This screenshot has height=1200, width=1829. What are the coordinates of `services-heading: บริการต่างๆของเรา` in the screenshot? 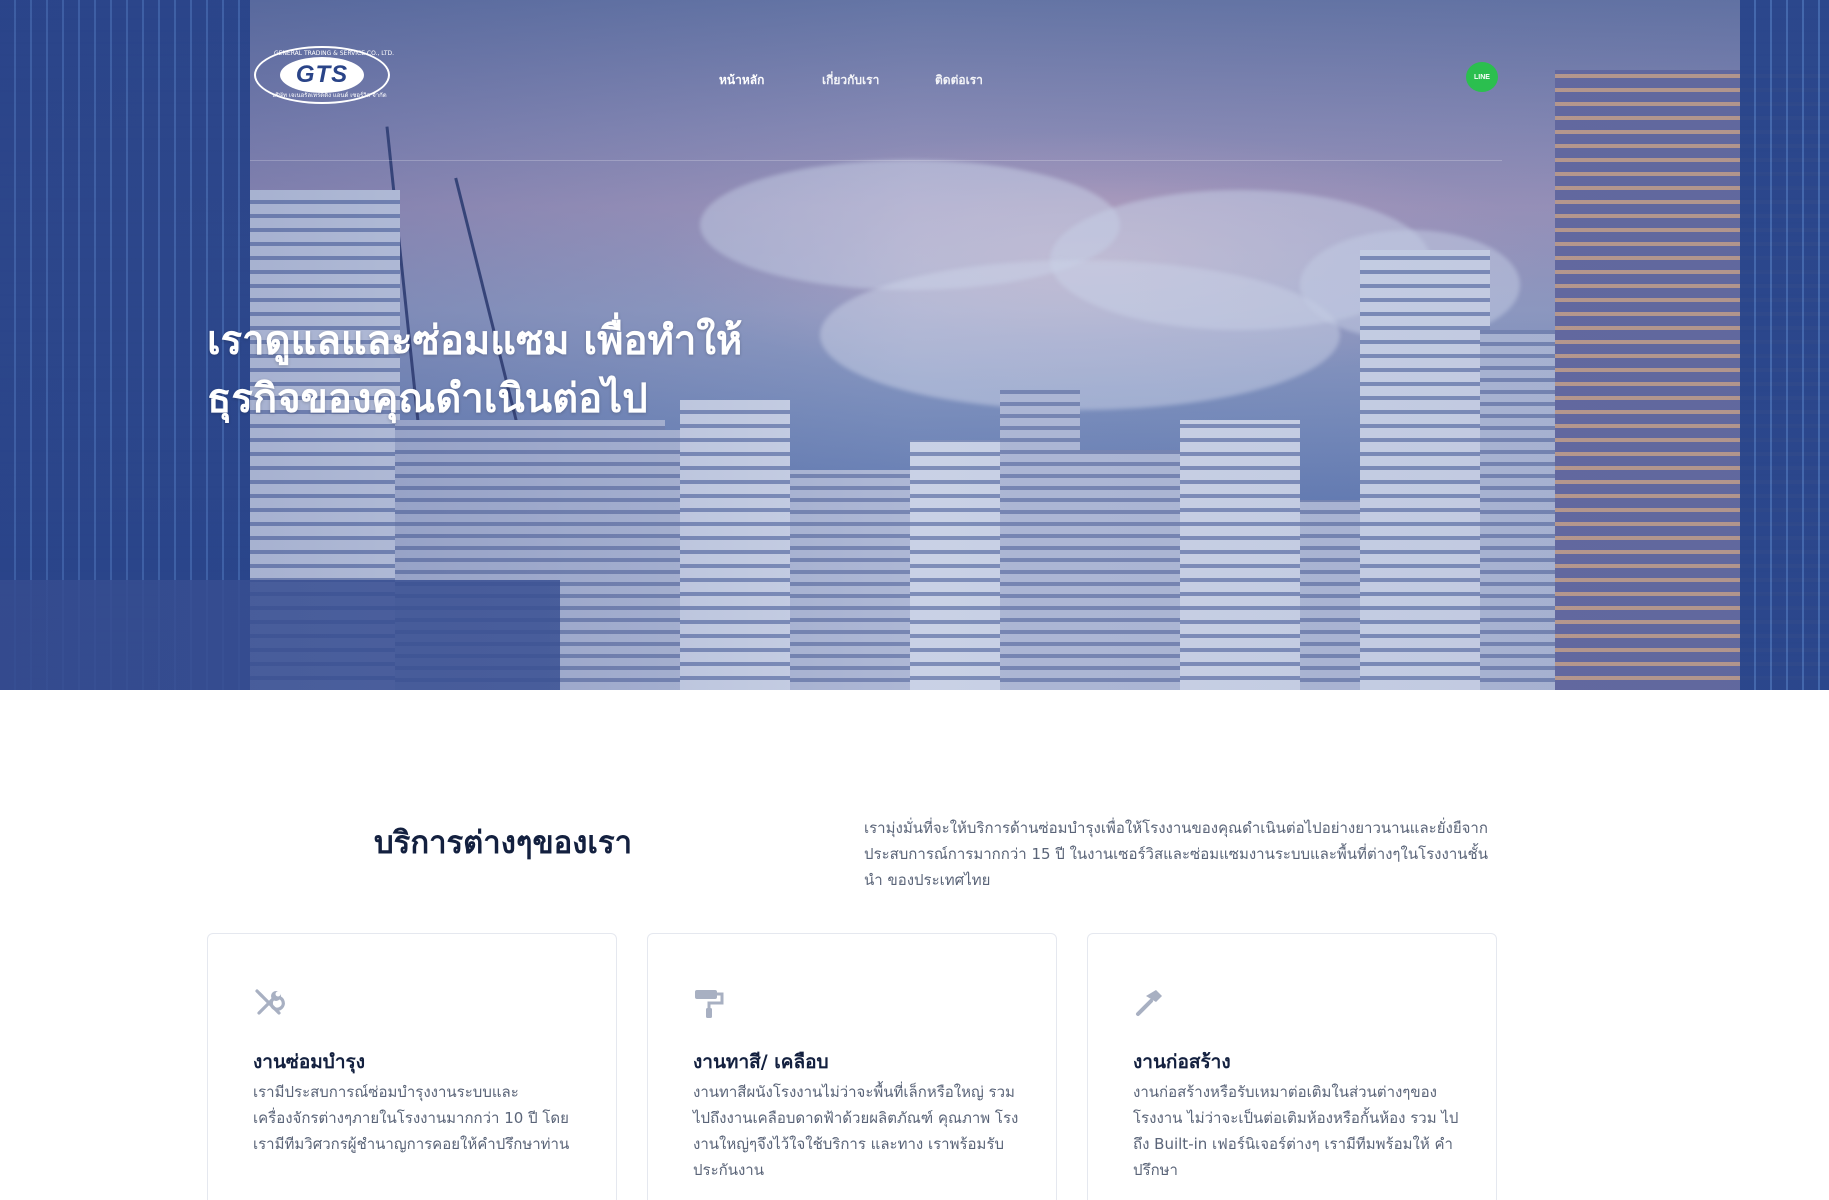 It's located at (503, 843).